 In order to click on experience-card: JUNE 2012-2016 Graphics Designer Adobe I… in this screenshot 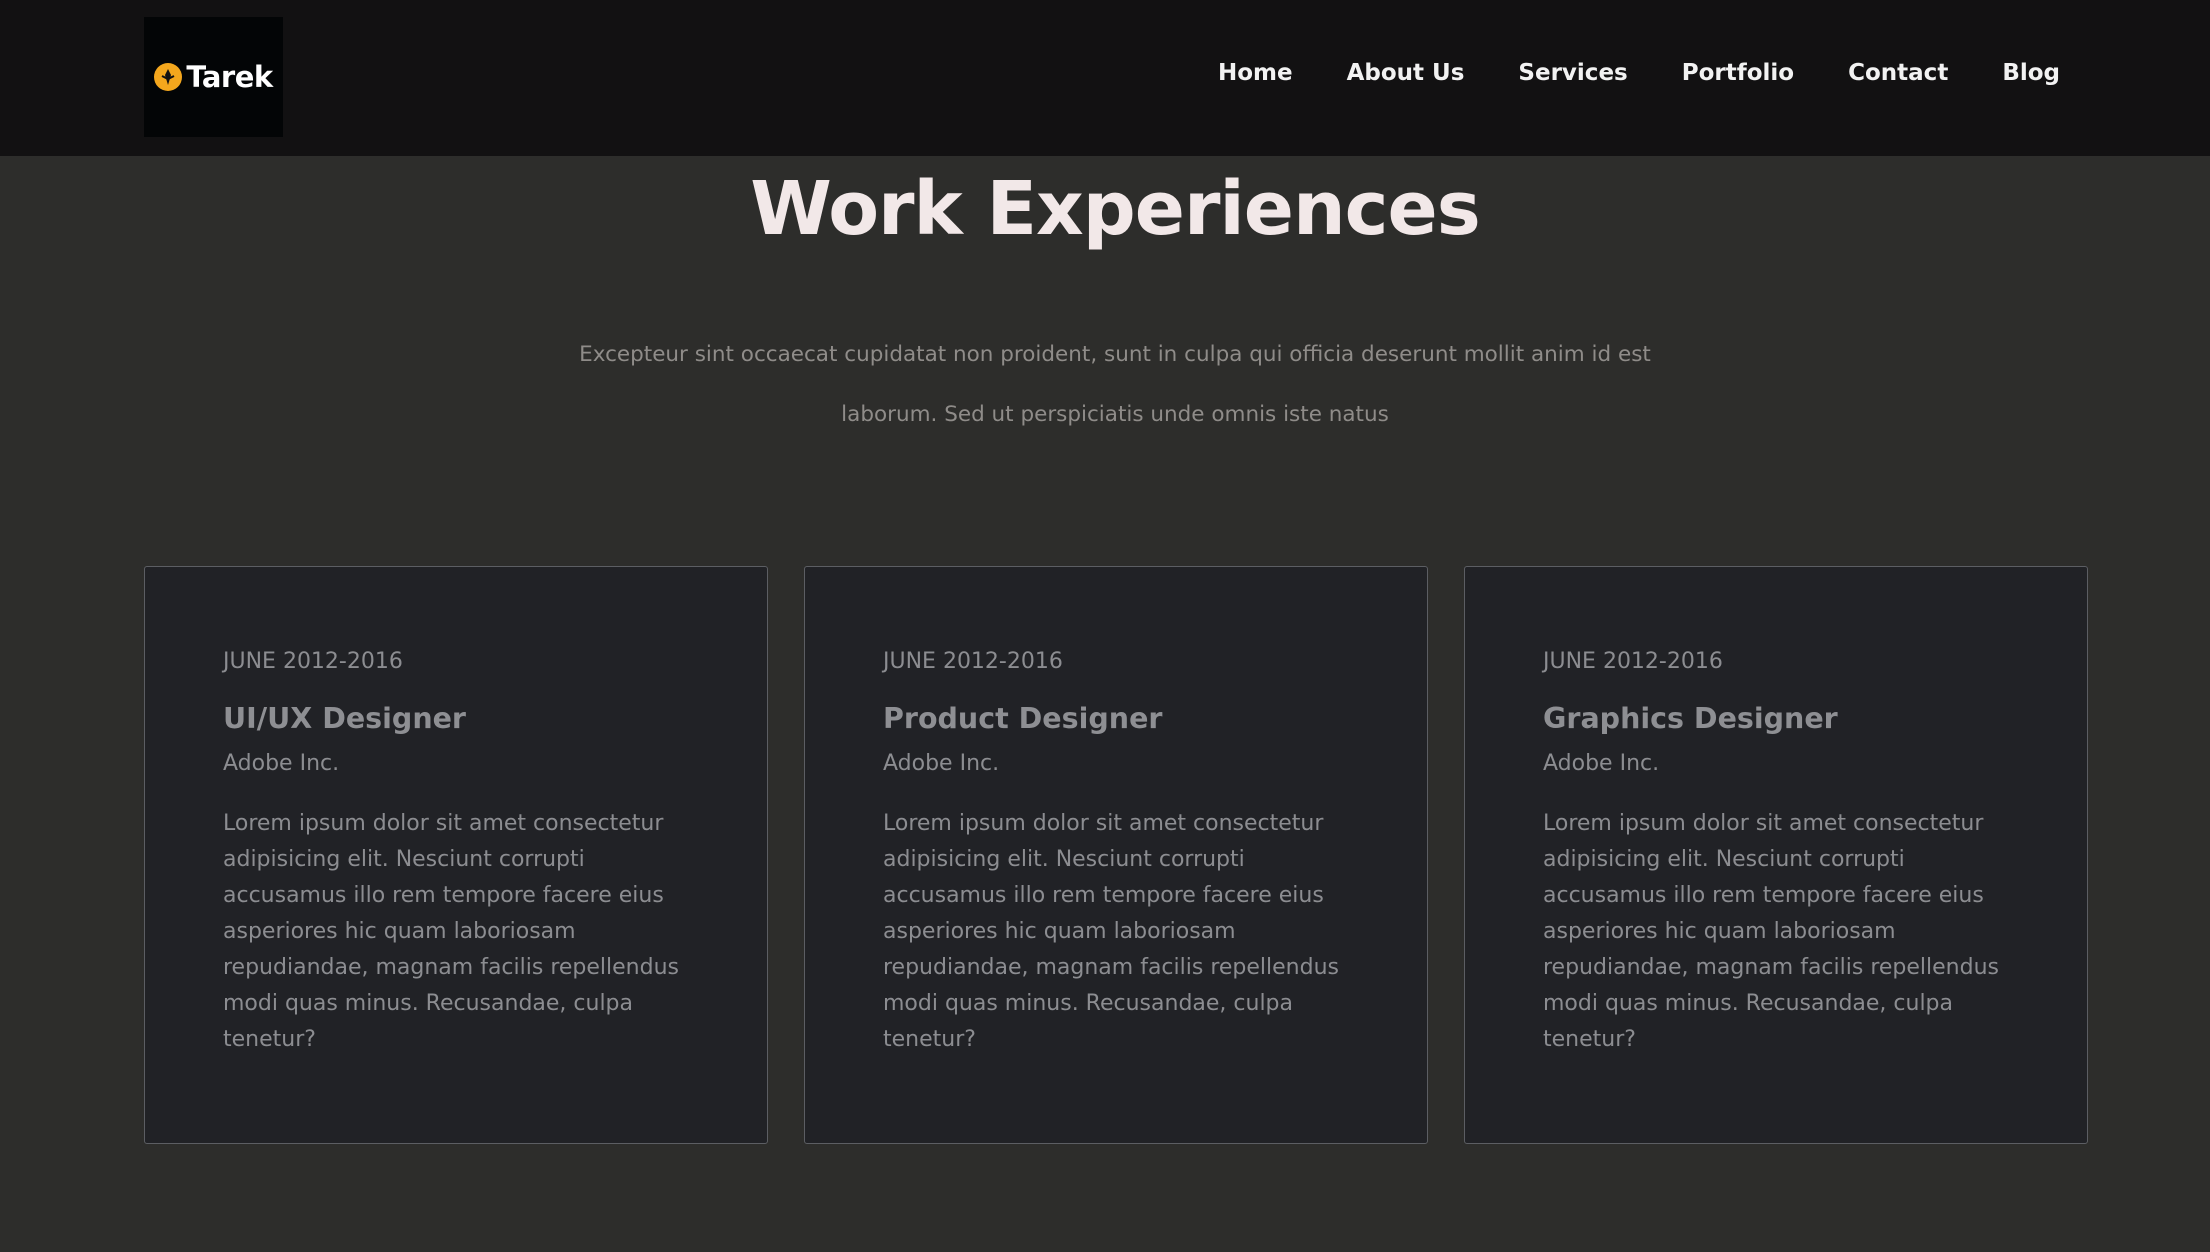, I will do `click(1776, 855)`.